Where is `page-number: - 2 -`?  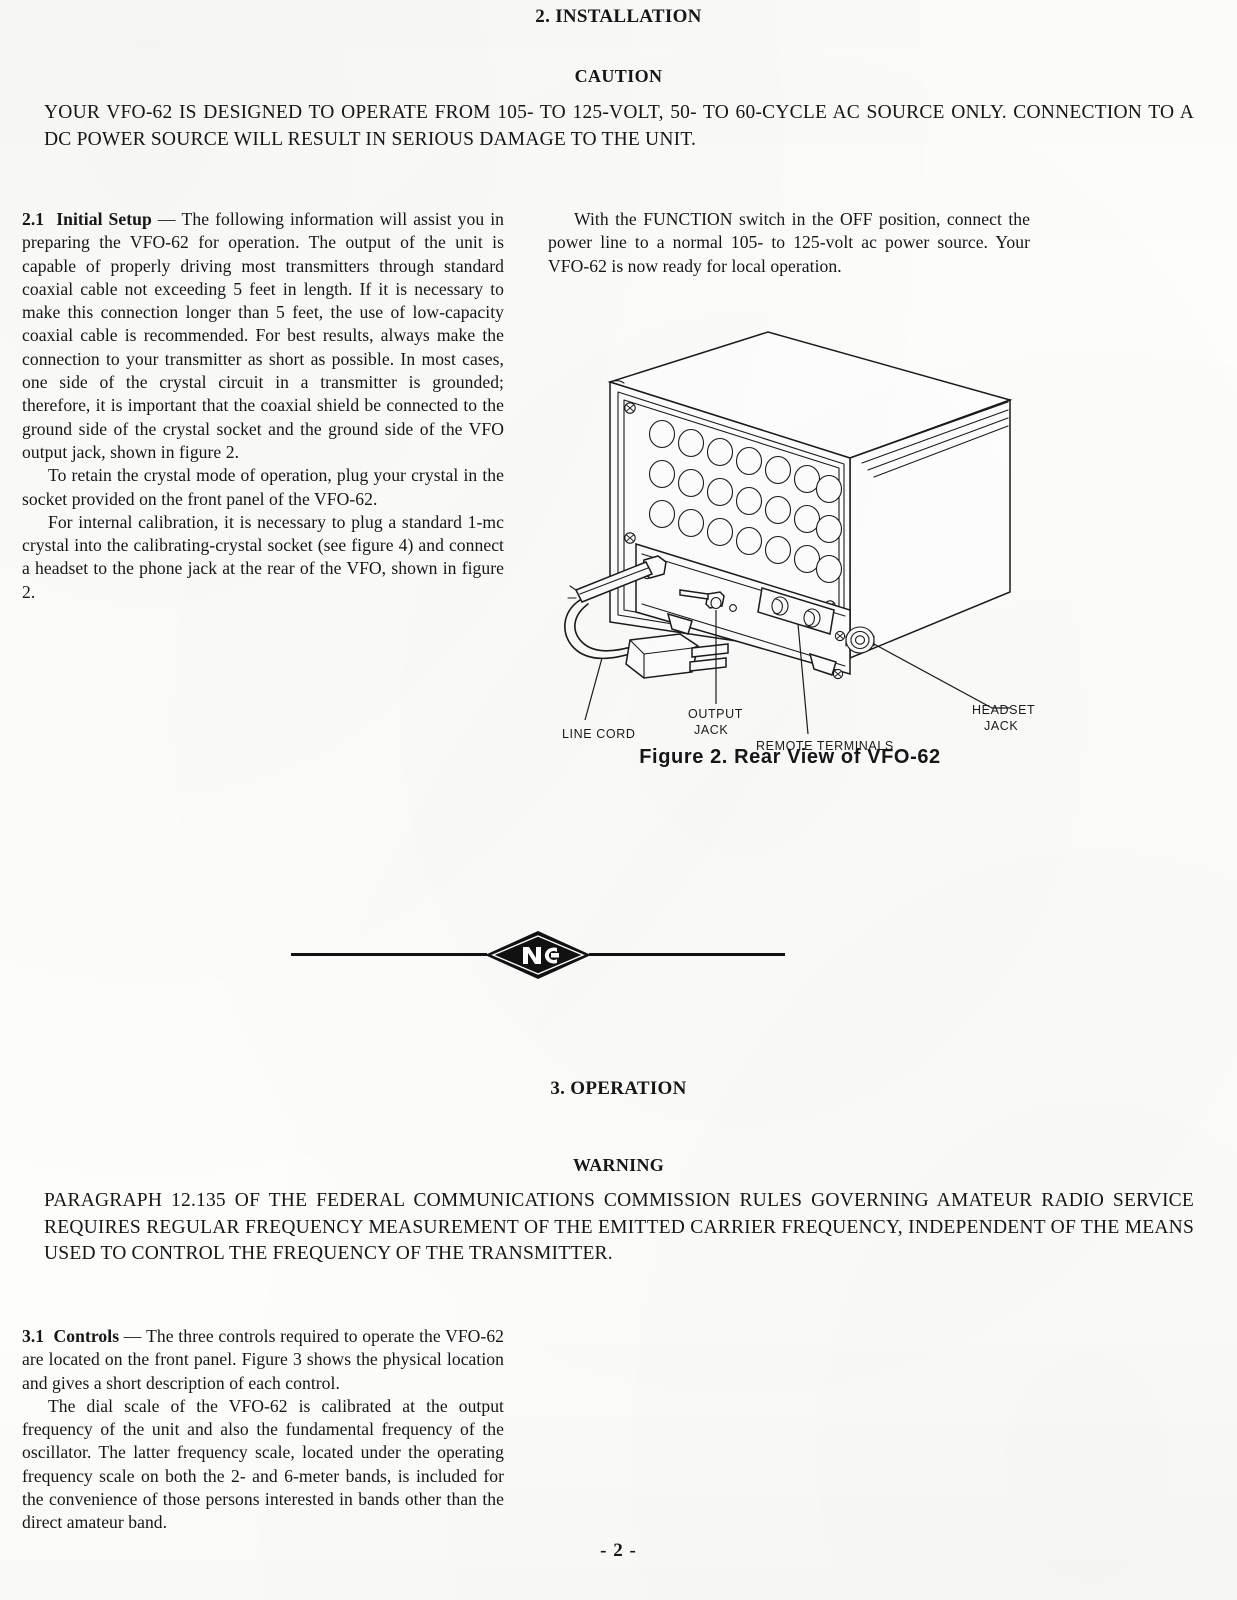 page-number: - 2 - is located at coordinates (618, 1550).